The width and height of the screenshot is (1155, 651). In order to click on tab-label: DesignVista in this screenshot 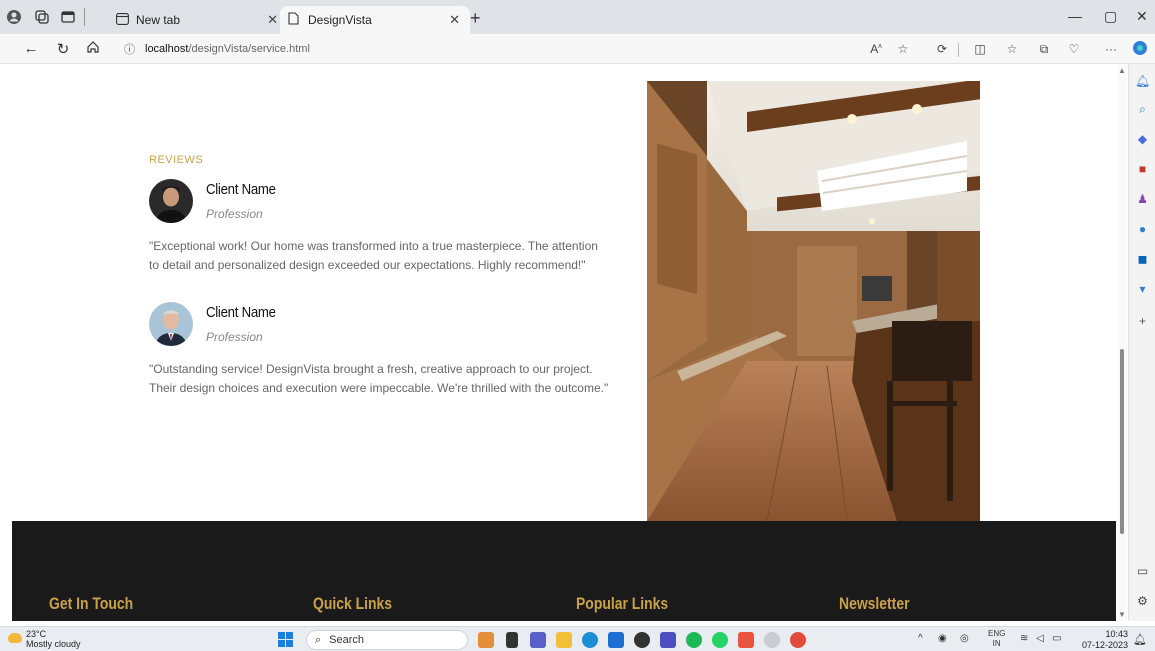, I will do `click(340, 20)`.